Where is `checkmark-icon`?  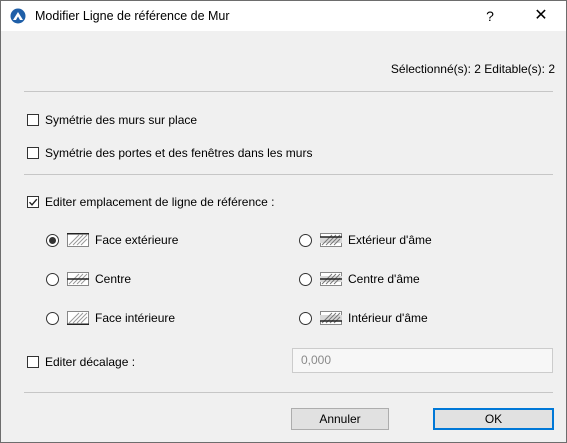 checkmark-icon is located at coordinates (33, 202).